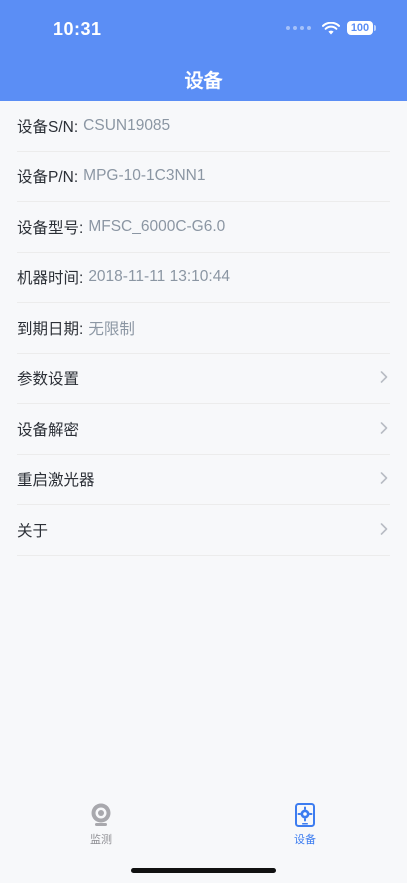 The width and height of the screenshot is (407, 883). Describe the element at coordinates (48, 380) in the screenshot. I see `menu-label: 参数设置` at that location.